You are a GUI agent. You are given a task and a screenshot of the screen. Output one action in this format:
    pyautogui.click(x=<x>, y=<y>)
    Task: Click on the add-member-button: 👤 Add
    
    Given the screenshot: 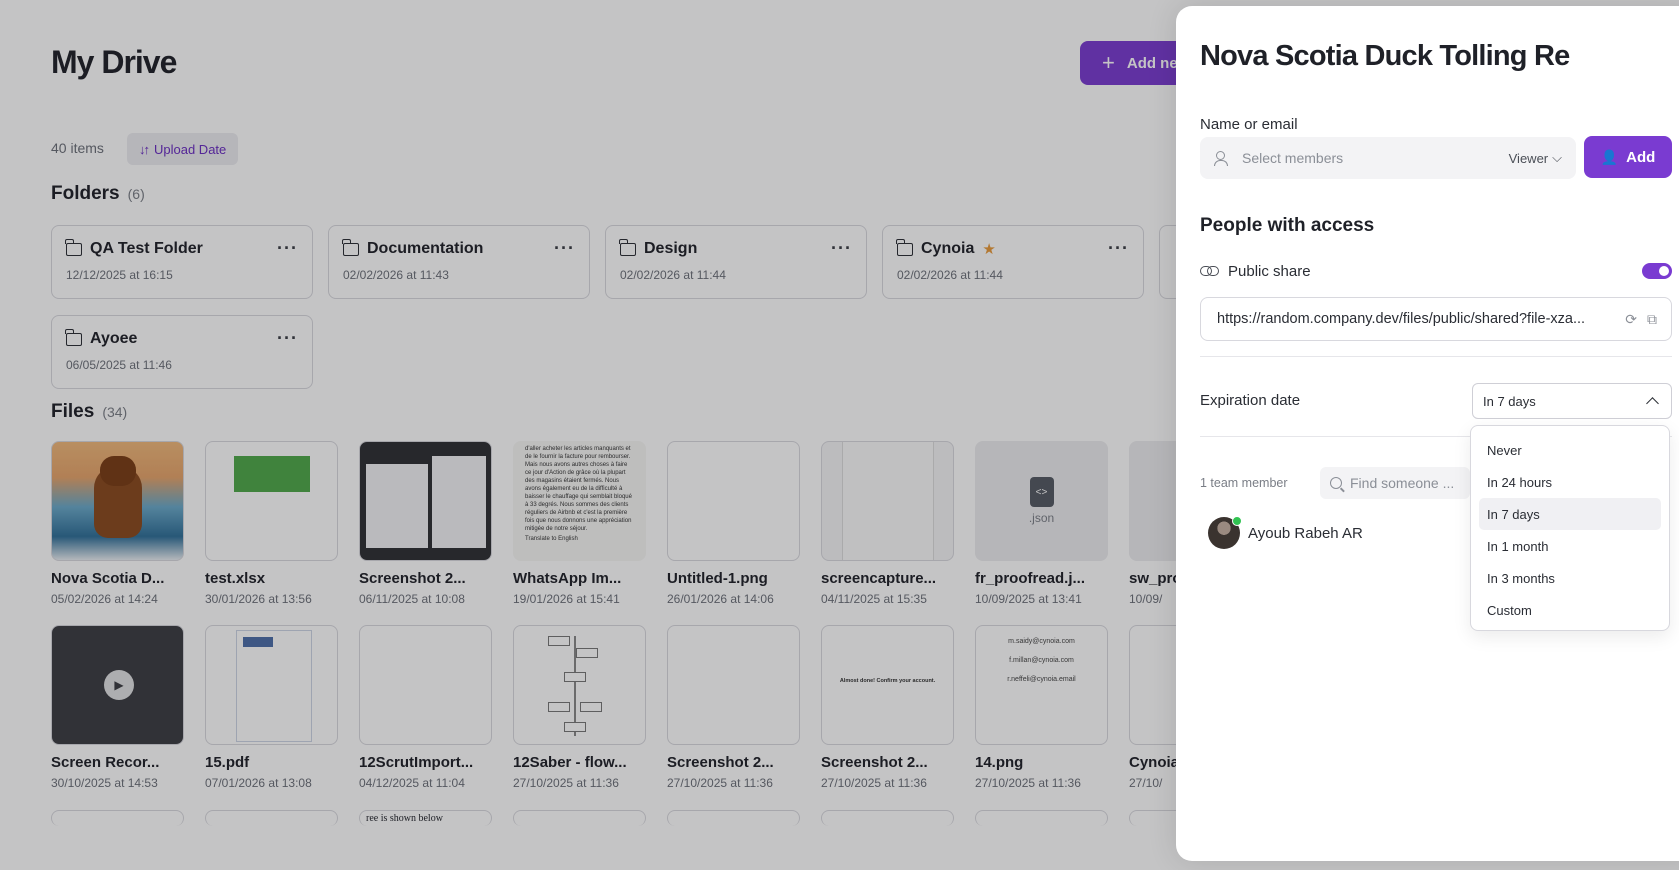 What is the action you would take?
    pyautogui.click(x=1628, y=157)
    